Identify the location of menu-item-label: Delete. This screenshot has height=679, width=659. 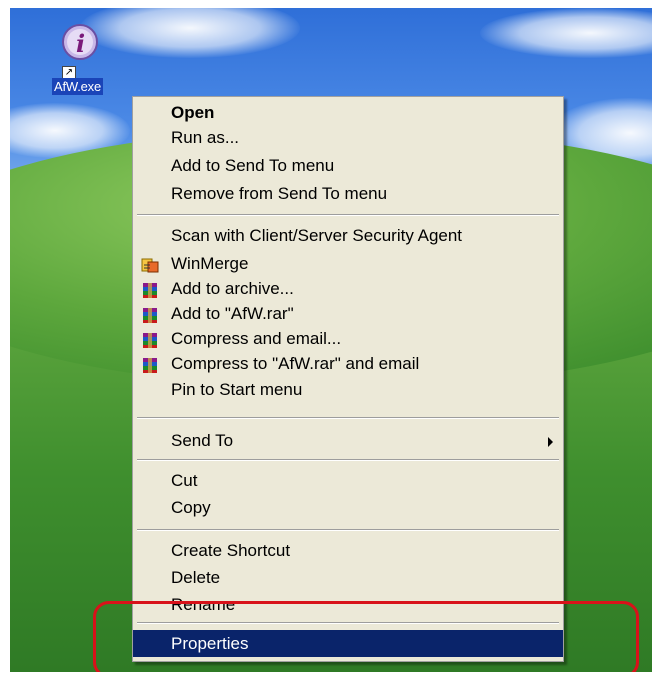
(196, 577).